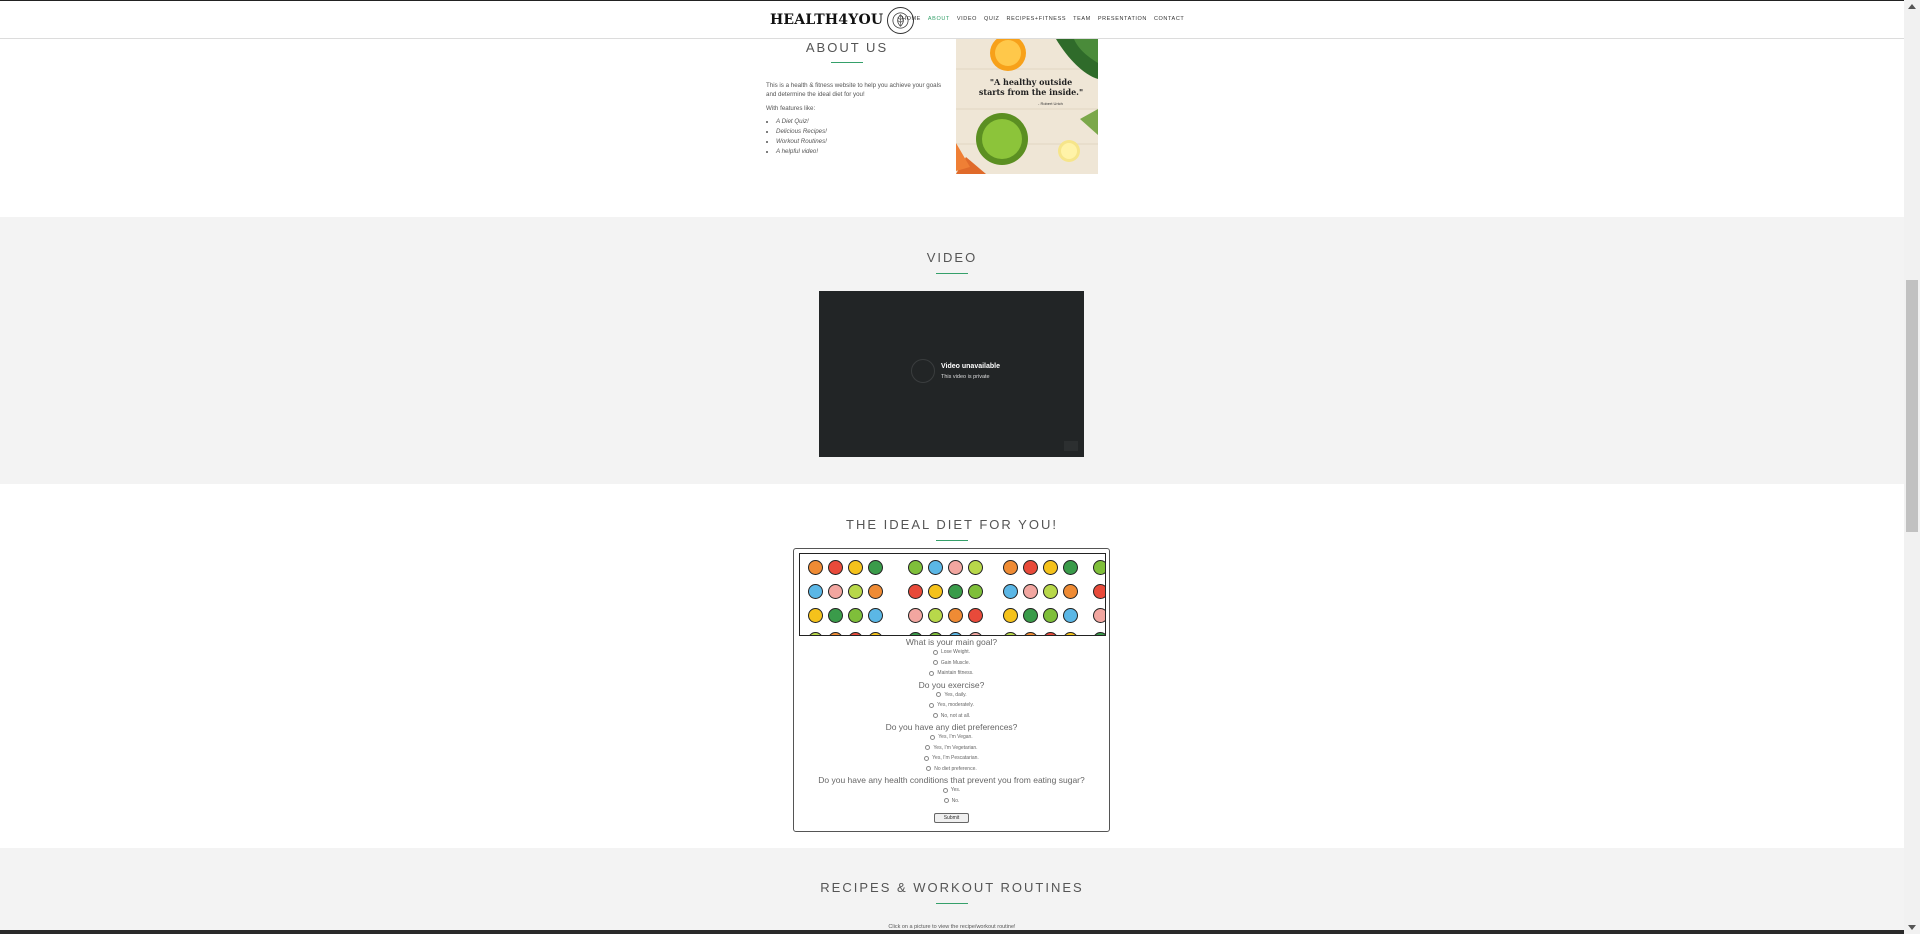 Image resolution: width=1920 pixels, height=934 pixels. I want to click on video-unavailable-title: Video unavailable, so click(971, 366).